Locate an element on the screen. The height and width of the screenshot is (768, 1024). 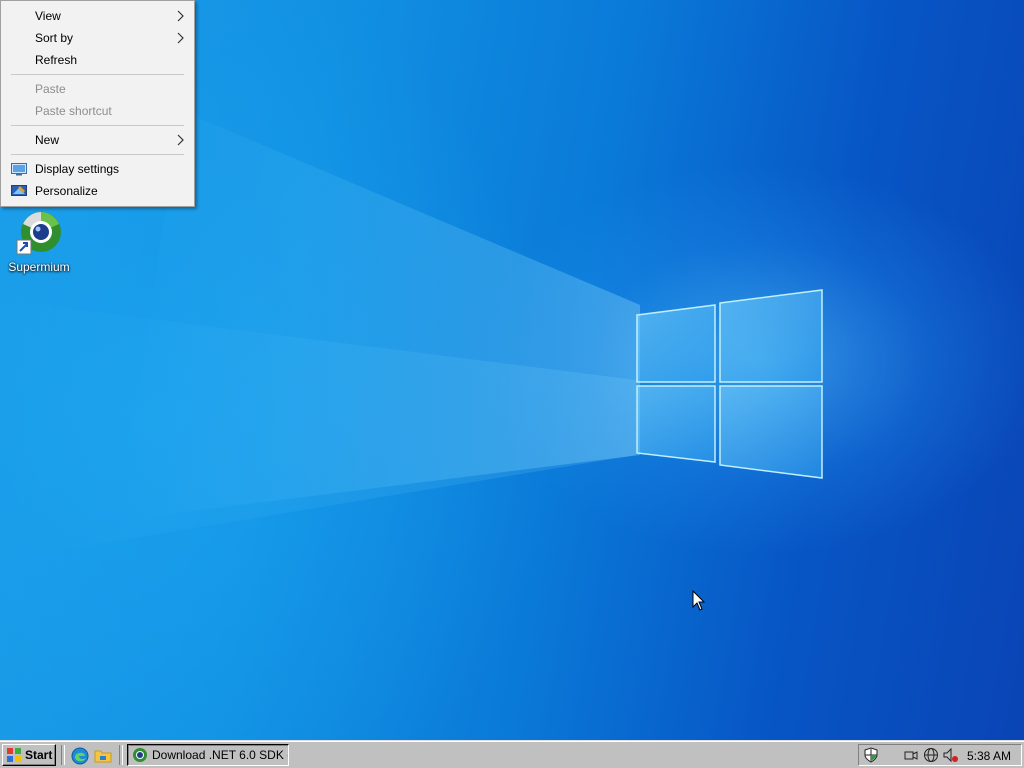
menu-item-label: Personalize is located at coordinates (66, 191).